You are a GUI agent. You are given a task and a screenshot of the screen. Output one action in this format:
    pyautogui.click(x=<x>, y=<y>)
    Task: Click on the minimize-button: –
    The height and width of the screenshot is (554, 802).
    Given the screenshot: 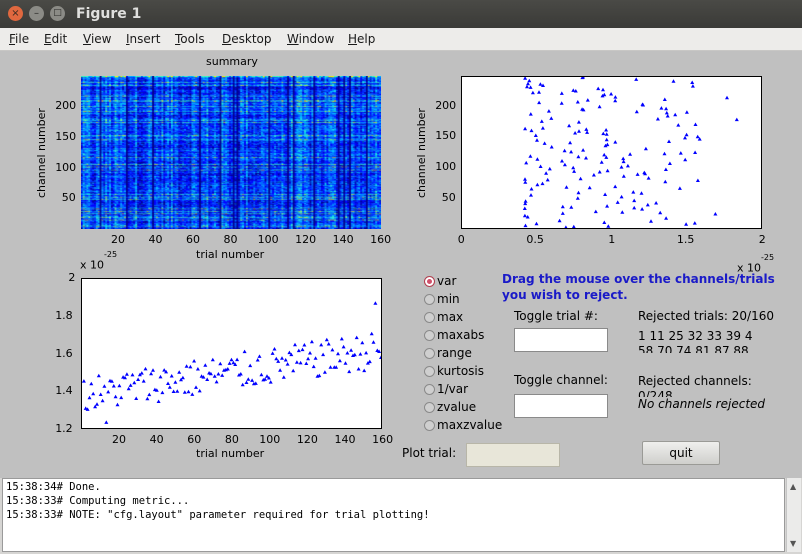 What is the action you would take?
    pyautogui.click(x=36, y=13)
    